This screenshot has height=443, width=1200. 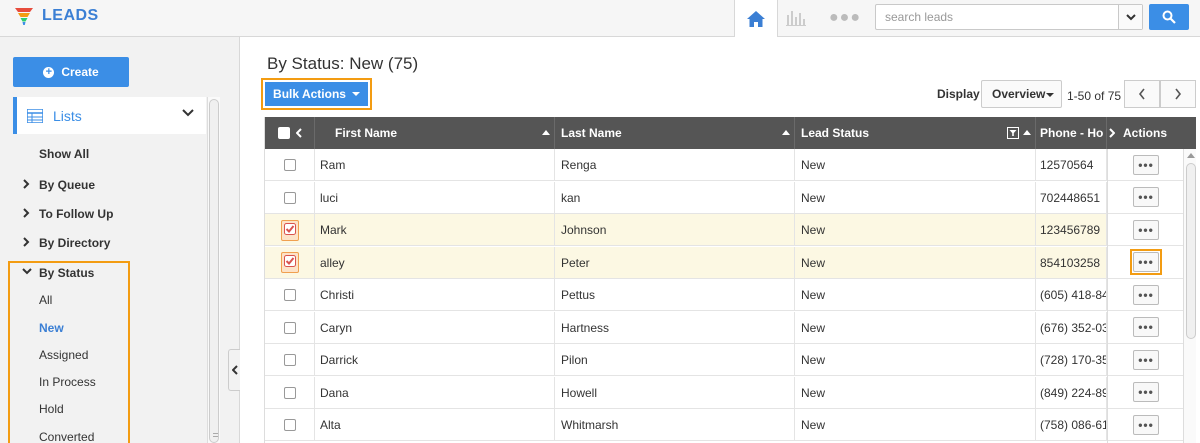 What do you see at coordinates (188, 113) in the screenshot?
I see `chevron-down-icon` at bounding box center [188, 113].